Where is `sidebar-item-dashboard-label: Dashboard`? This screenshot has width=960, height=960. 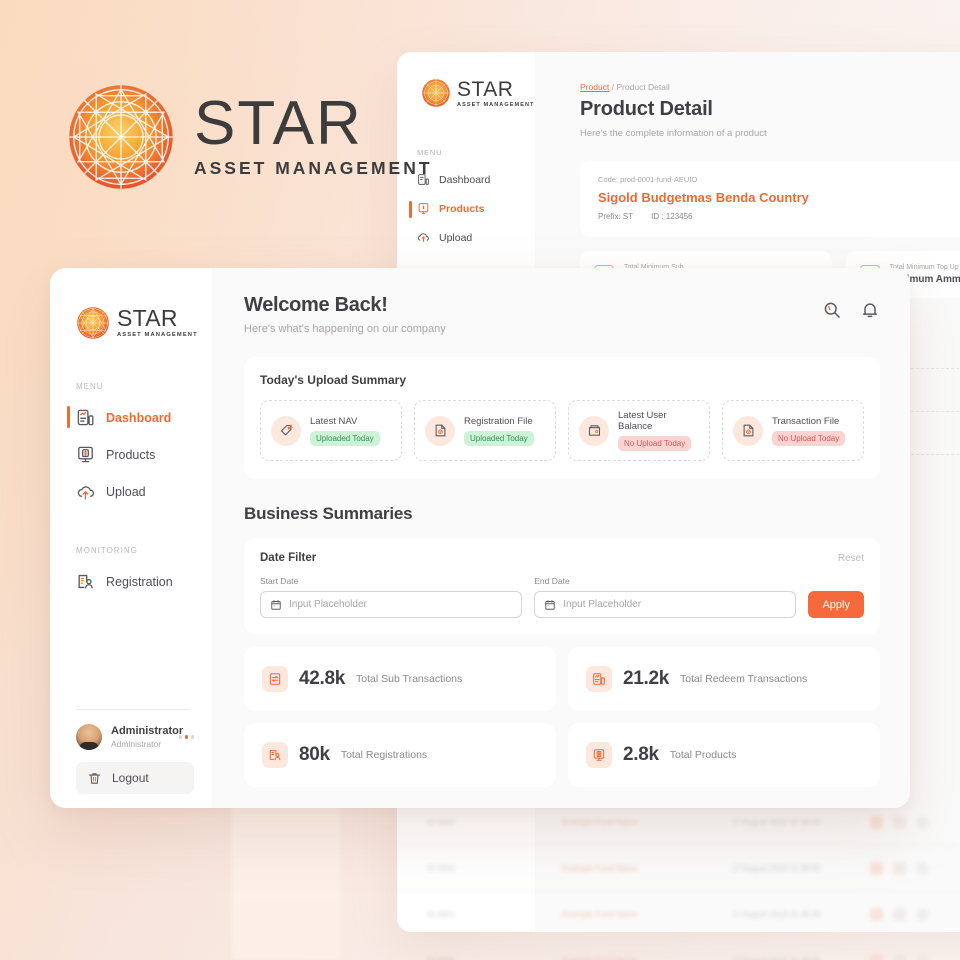 sidebar-item-dashboard-label: Dashboard is located at coordinates (139, 417).